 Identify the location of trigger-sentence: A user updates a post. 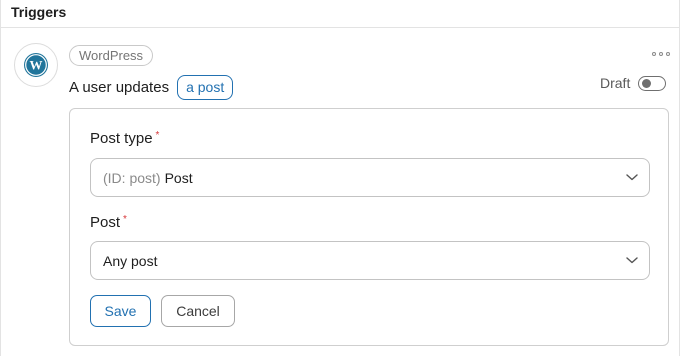
(151, 87).